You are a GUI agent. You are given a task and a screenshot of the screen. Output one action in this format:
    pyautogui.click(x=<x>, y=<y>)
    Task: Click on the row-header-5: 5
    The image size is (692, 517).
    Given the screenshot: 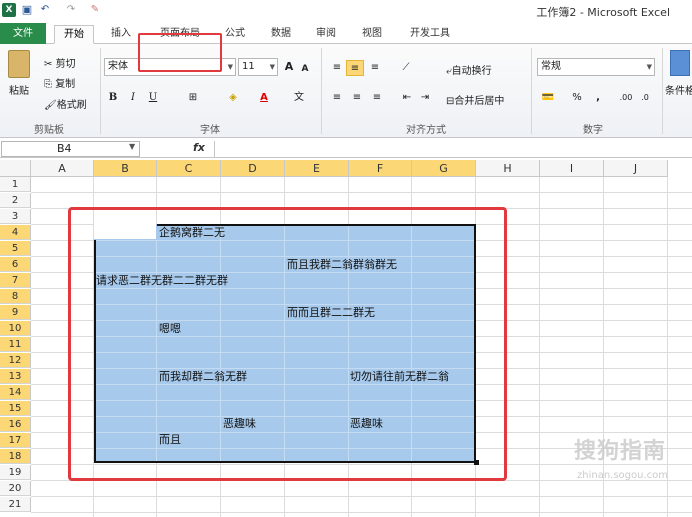 What is the action you would take?
    pyautogui.click(x=15, y=248)
    